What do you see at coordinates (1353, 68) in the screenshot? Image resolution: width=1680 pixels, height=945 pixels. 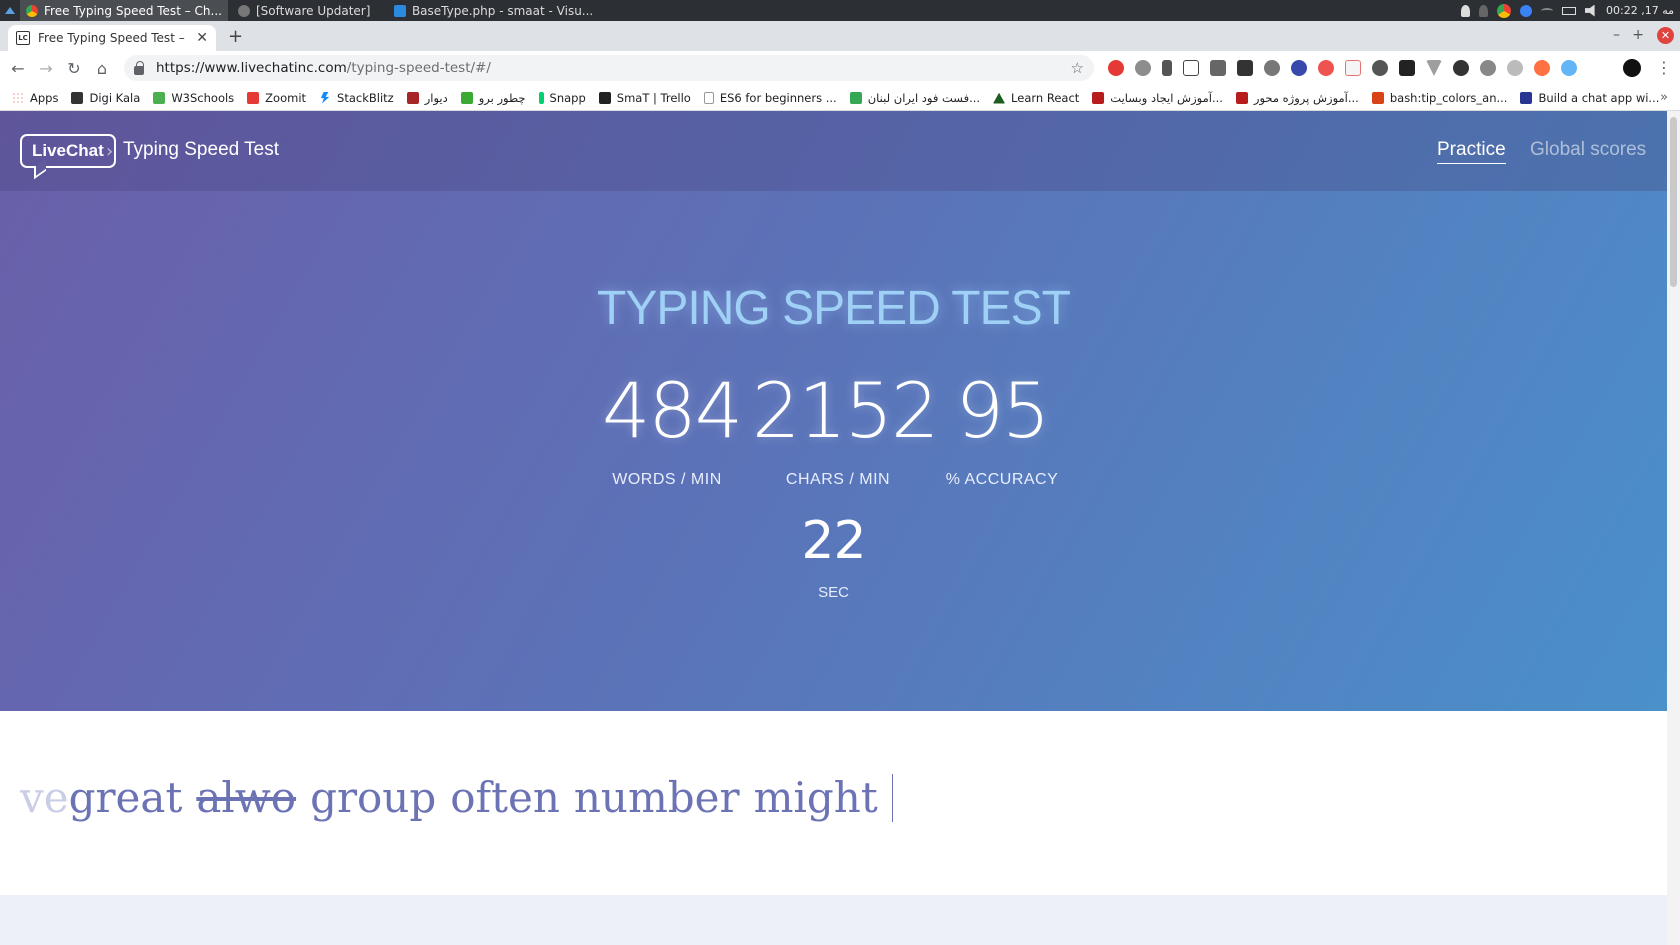 I see `calendar-extension-icon` at bounding box center [1353, 68].